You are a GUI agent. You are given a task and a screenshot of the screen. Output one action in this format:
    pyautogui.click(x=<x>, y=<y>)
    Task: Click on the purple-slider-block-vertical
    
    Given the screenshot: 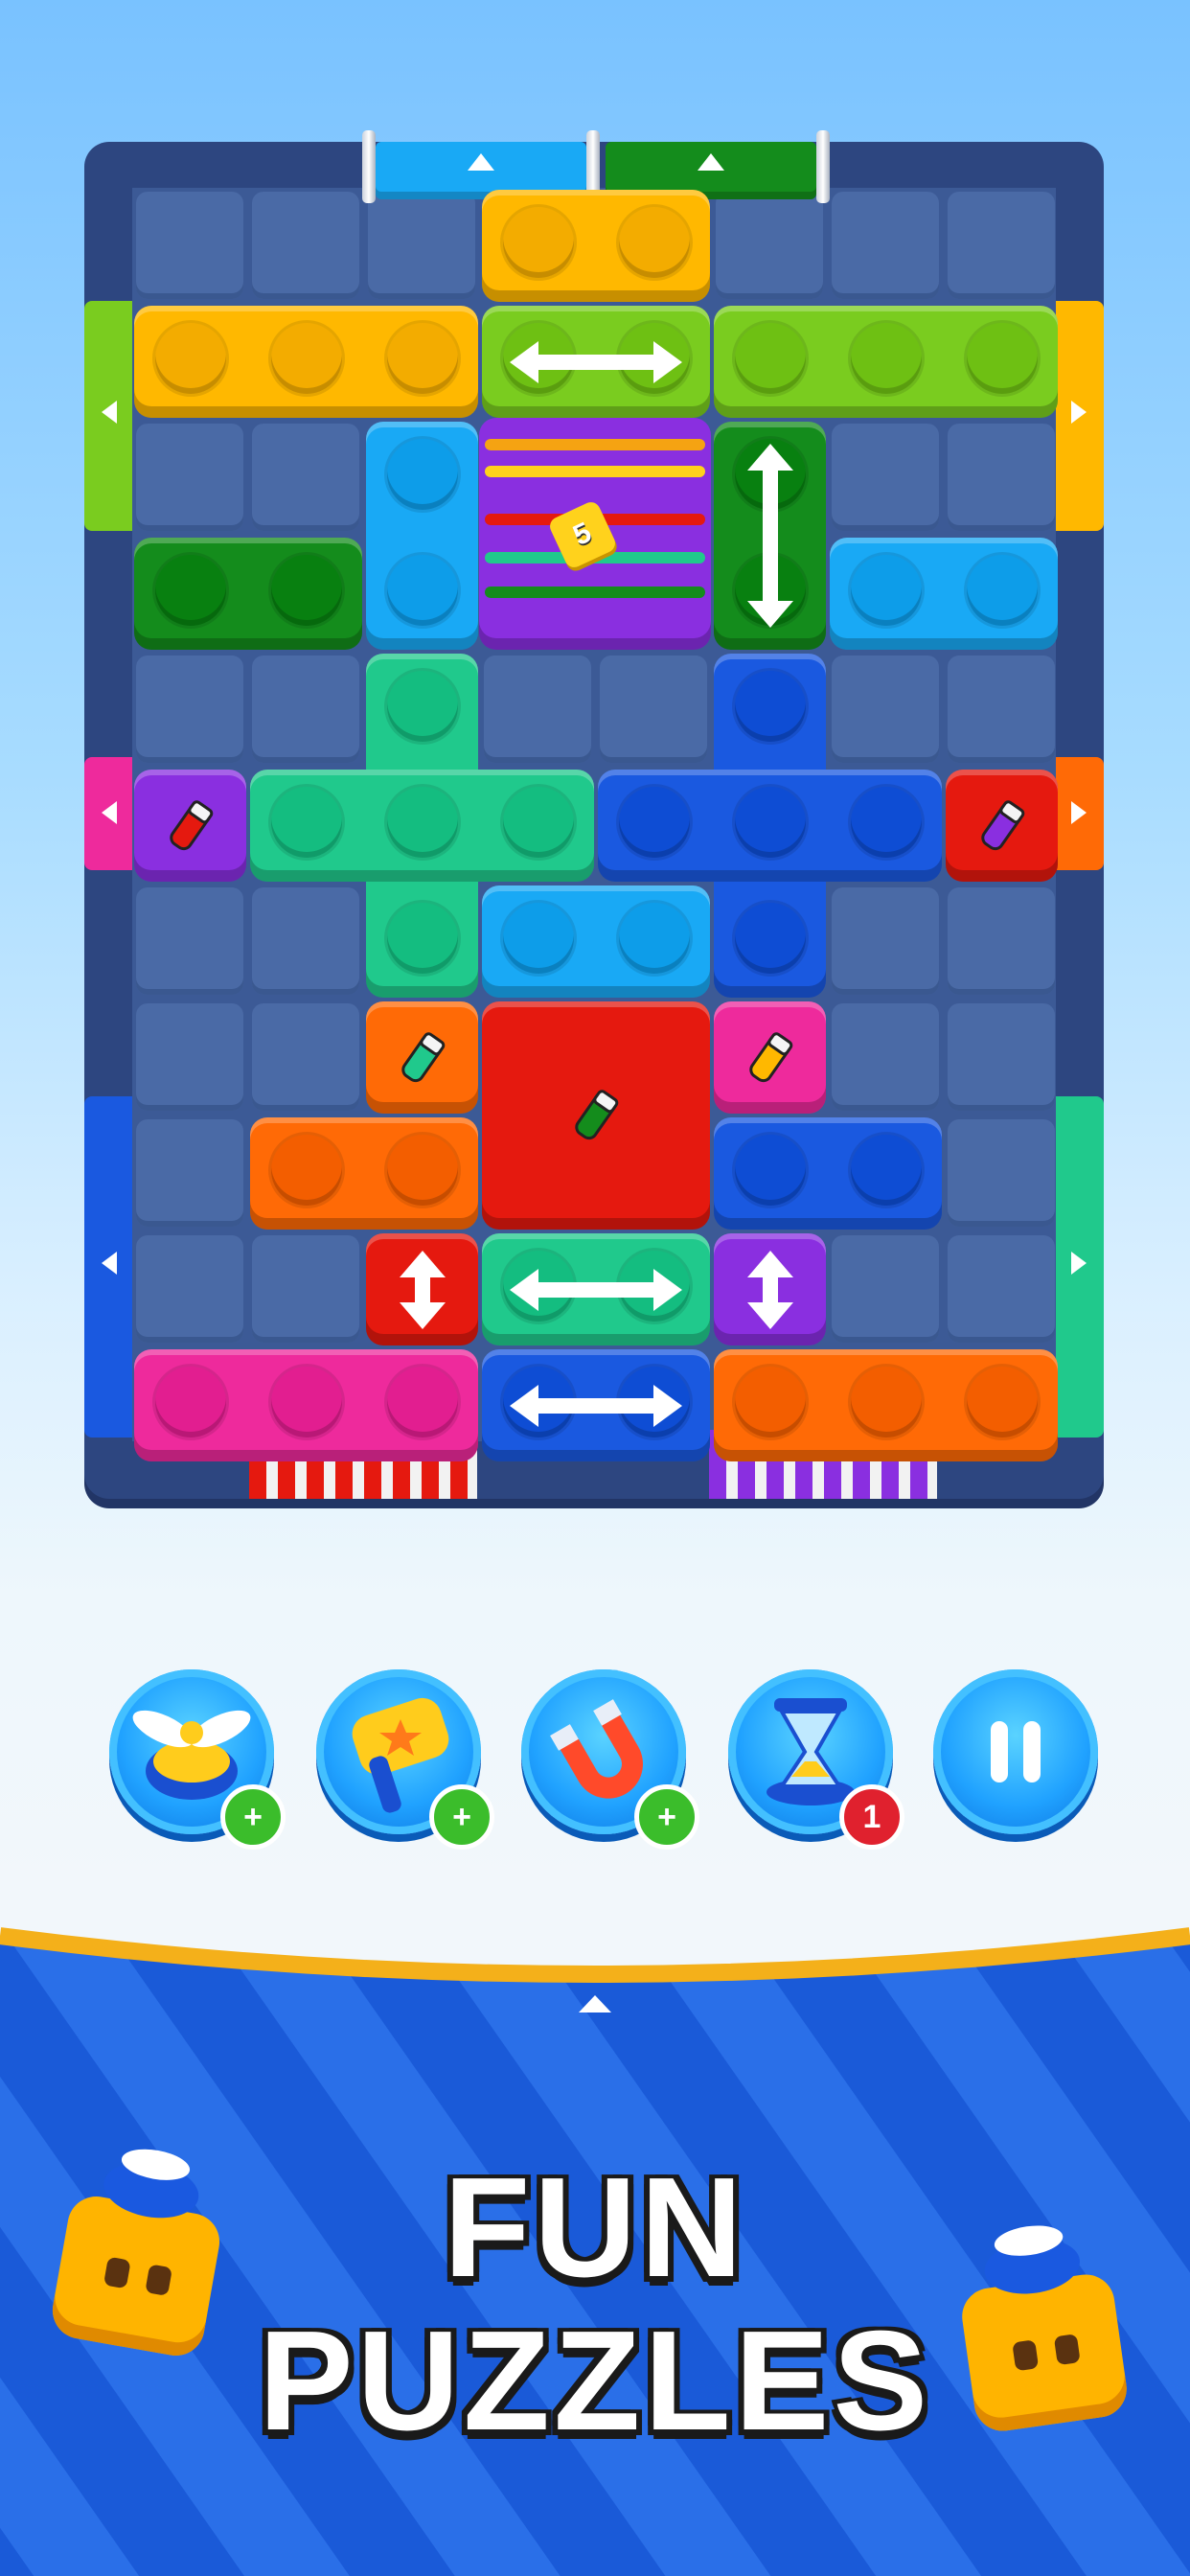 What is the action you would take?
    pyautogui.click(x=770, y=1289)
    